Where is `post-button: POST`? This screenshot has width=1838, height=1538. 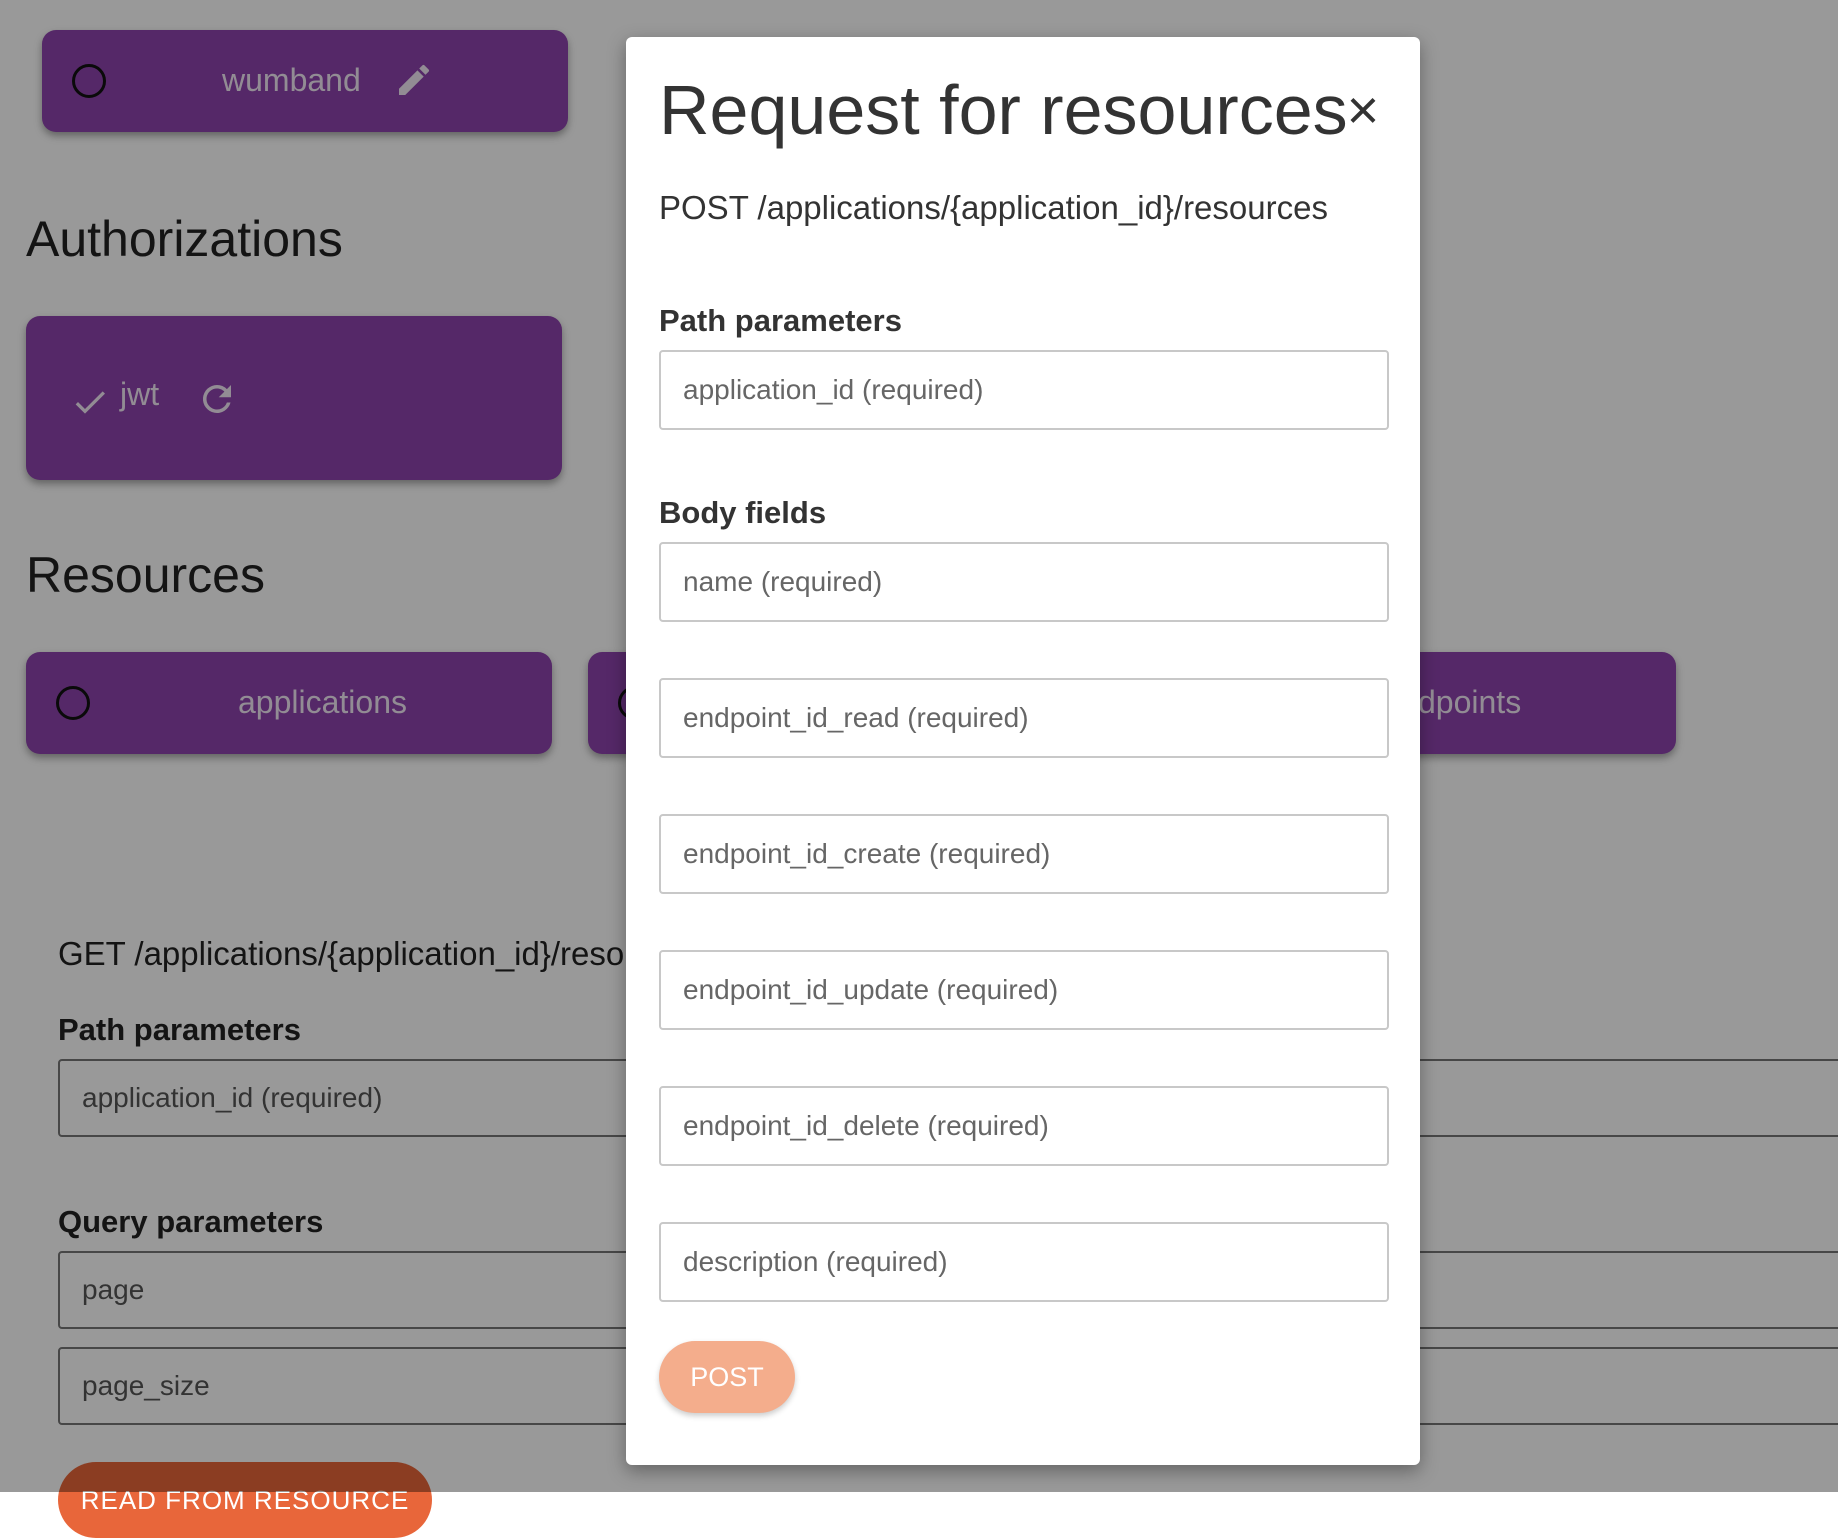 post-button: POST is located at coordinates (727, 1377).